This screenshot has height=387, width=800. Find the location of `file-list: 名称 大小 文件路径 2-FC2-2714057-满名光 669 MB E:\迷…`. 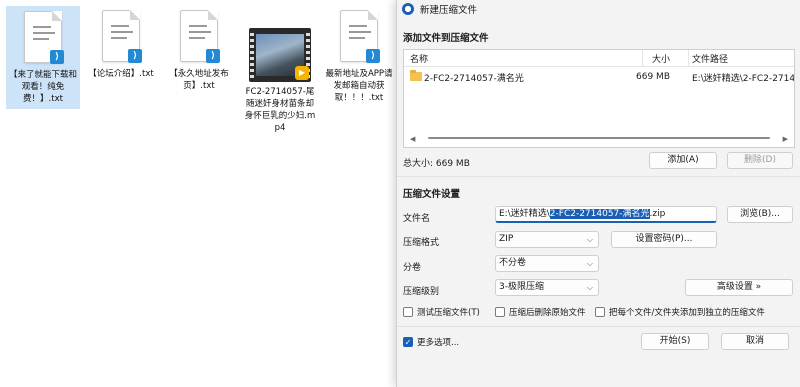

file-list: 名称 大小 文件路径 2-FC2-2714057-满名光 669 MB E:\迷… is located at coordinates (599, 98).